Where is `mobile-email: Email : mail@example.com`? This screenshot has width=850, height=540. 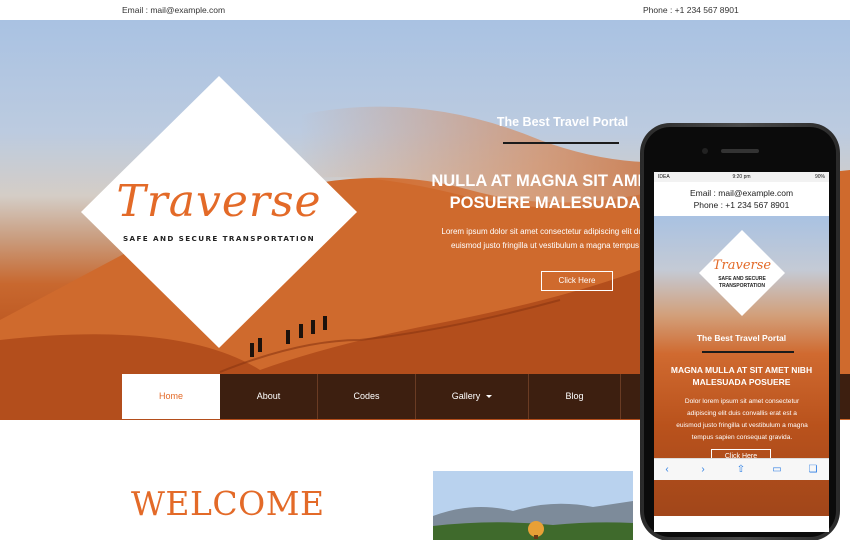
mobile-email: Email : mail@example.com is located at coordinates (741, 193).